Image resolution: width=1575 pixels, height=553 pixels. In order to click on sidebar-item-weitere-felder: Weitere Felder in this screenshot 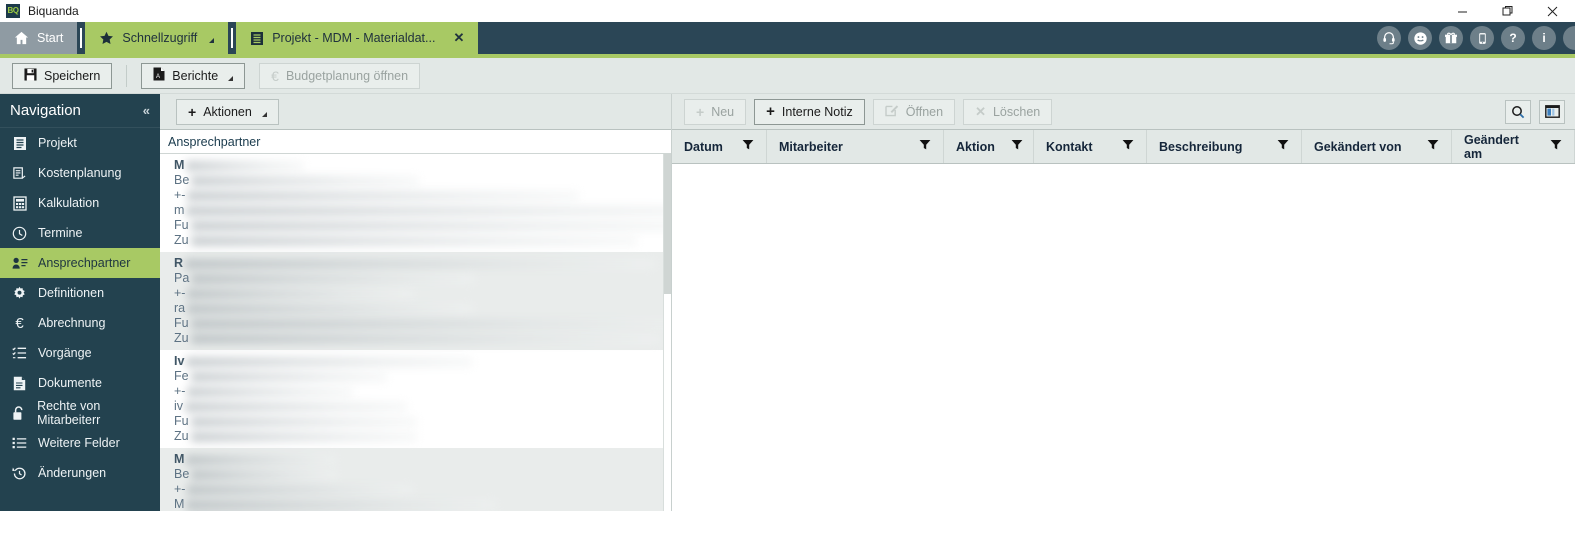, I will do `click(80, 443)`.